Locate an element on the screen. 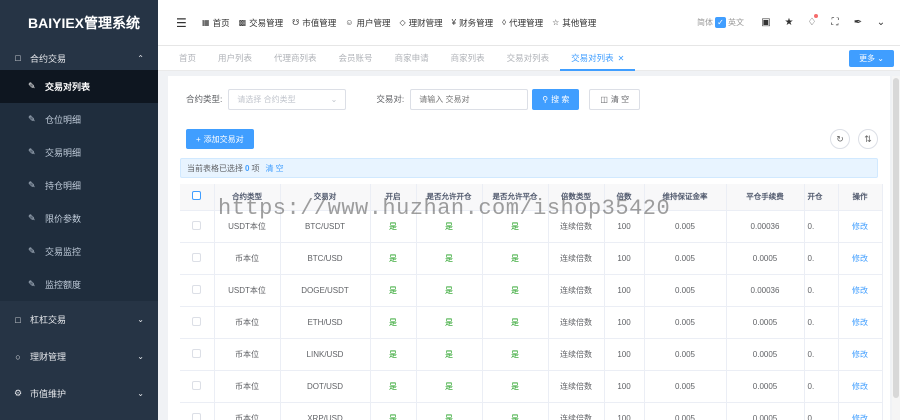 This screenshot has width=900, height=420. fullscreen-icon: ⛶ is located at coordinates (835, 22).